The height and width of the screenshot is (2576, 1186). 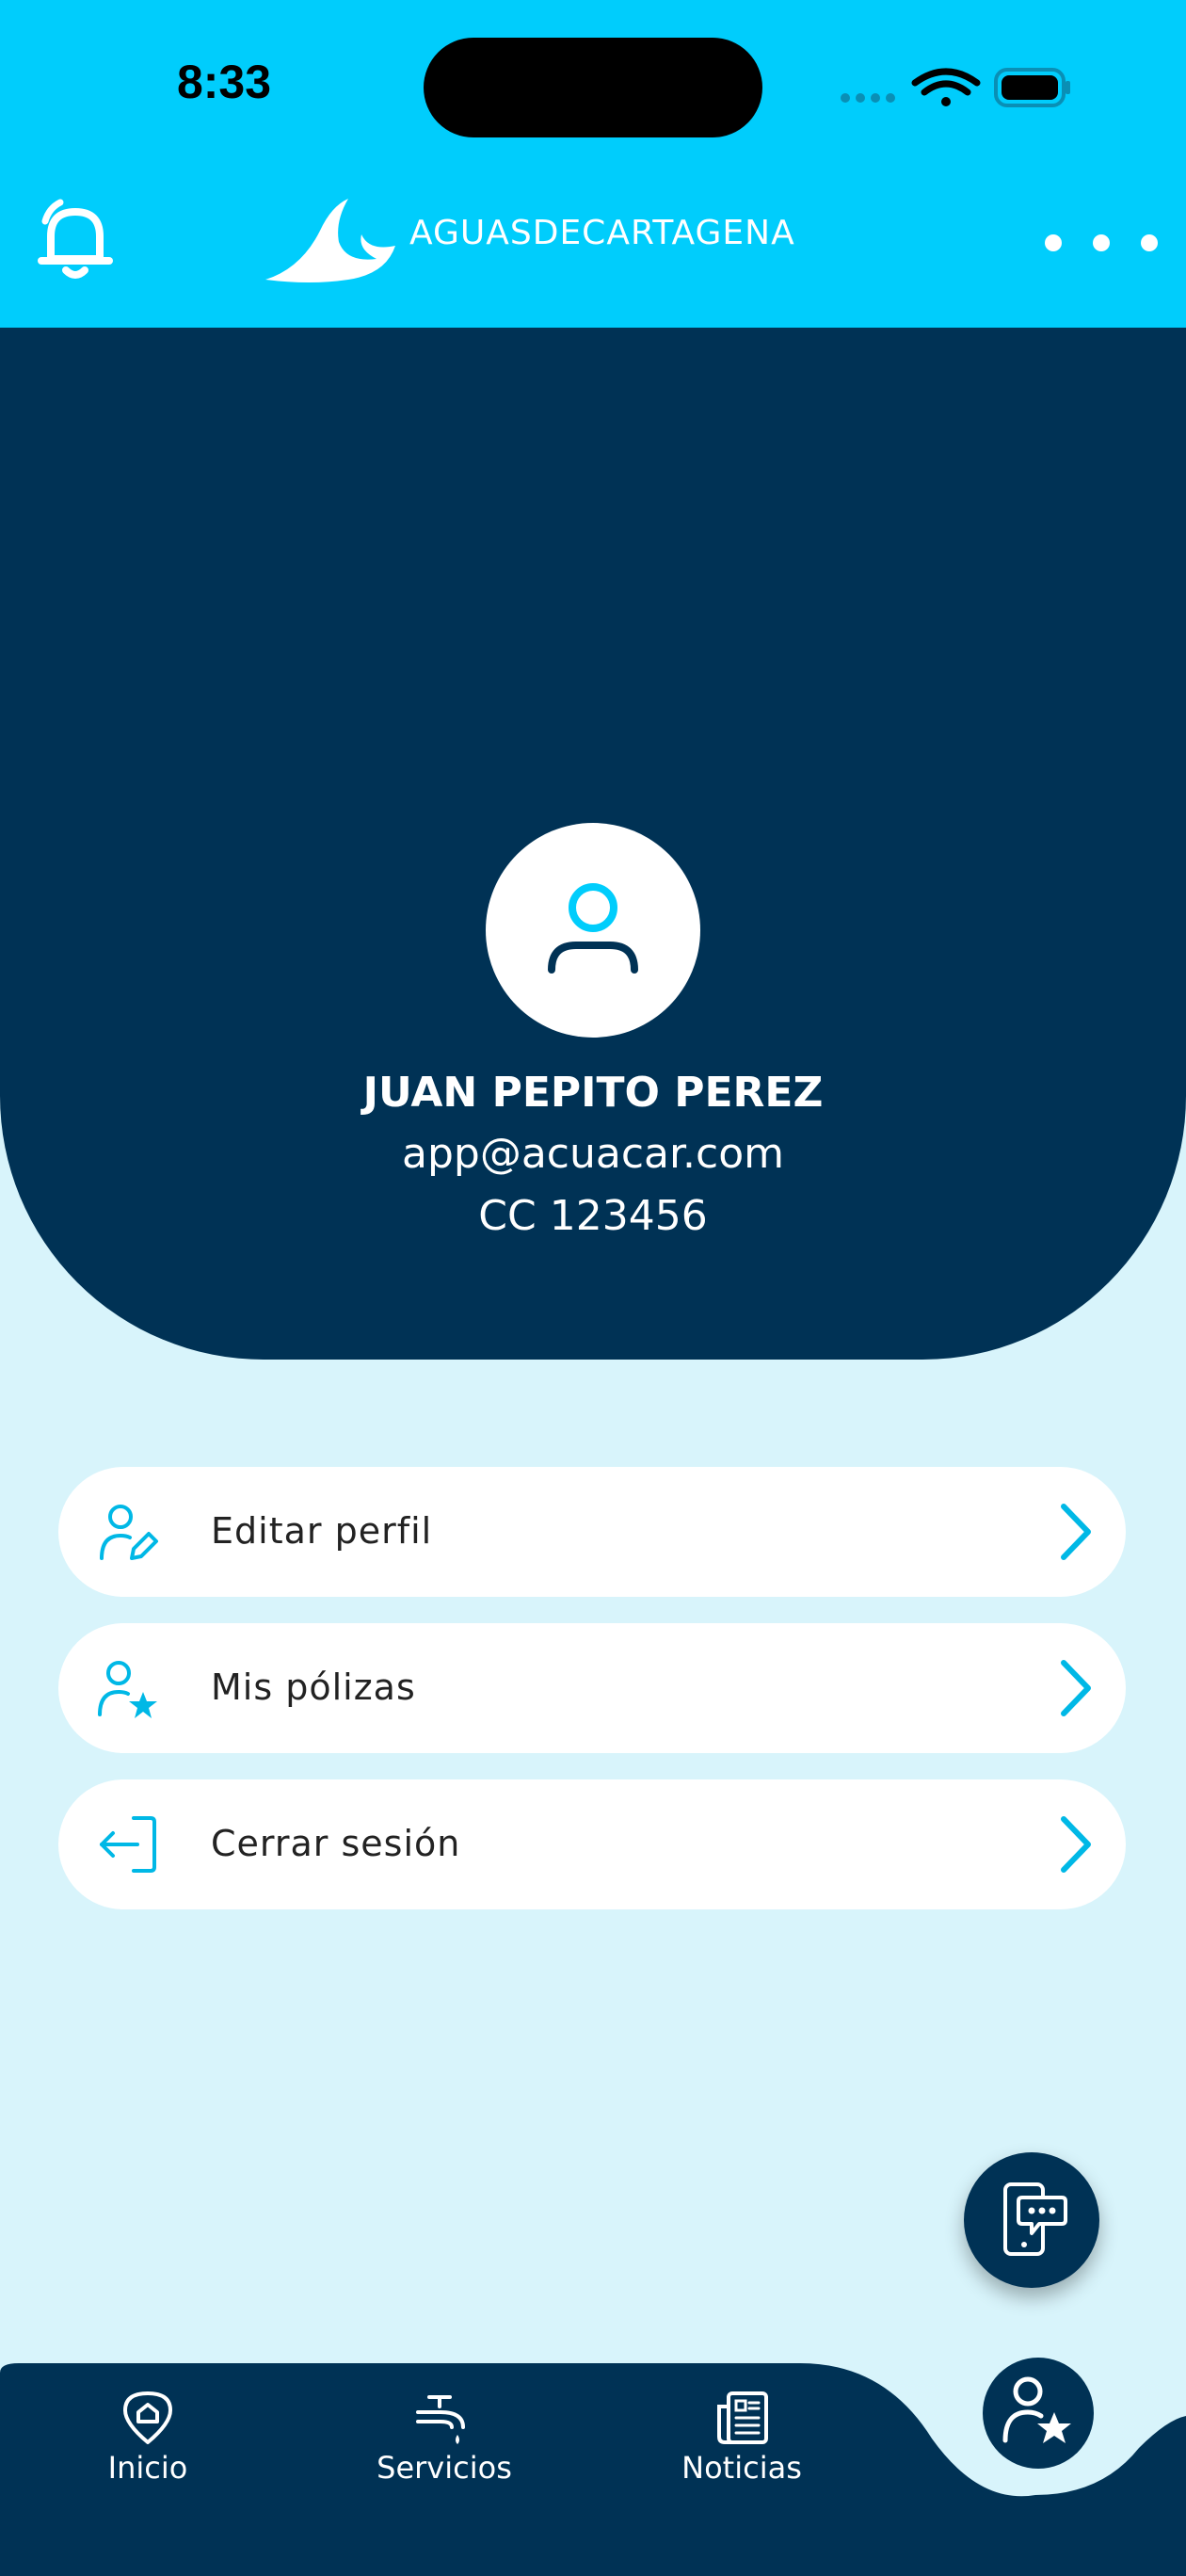 What do you see at coordinates (147, 2468) in the screenshot?
I see `nav-label: Inicio` at bounding box center [147, 2468].